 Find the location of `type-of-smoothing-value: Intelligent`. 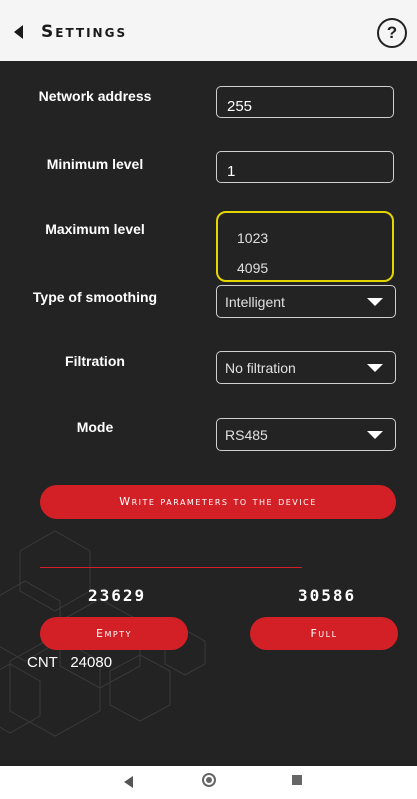

type-of-smoothing-value: Intelligent is located at coordinates (255, 302).